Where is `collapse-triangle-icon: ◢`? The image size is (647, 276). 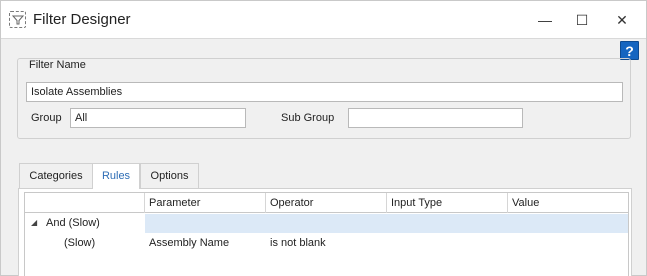 collapse-triangle-icon: ◢ is located at coordinates (36, 223).